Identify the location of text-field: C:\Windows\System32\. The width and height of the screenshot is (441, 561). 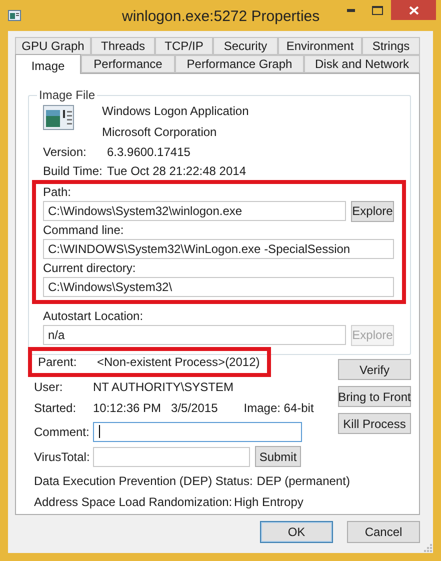
(218, 287).